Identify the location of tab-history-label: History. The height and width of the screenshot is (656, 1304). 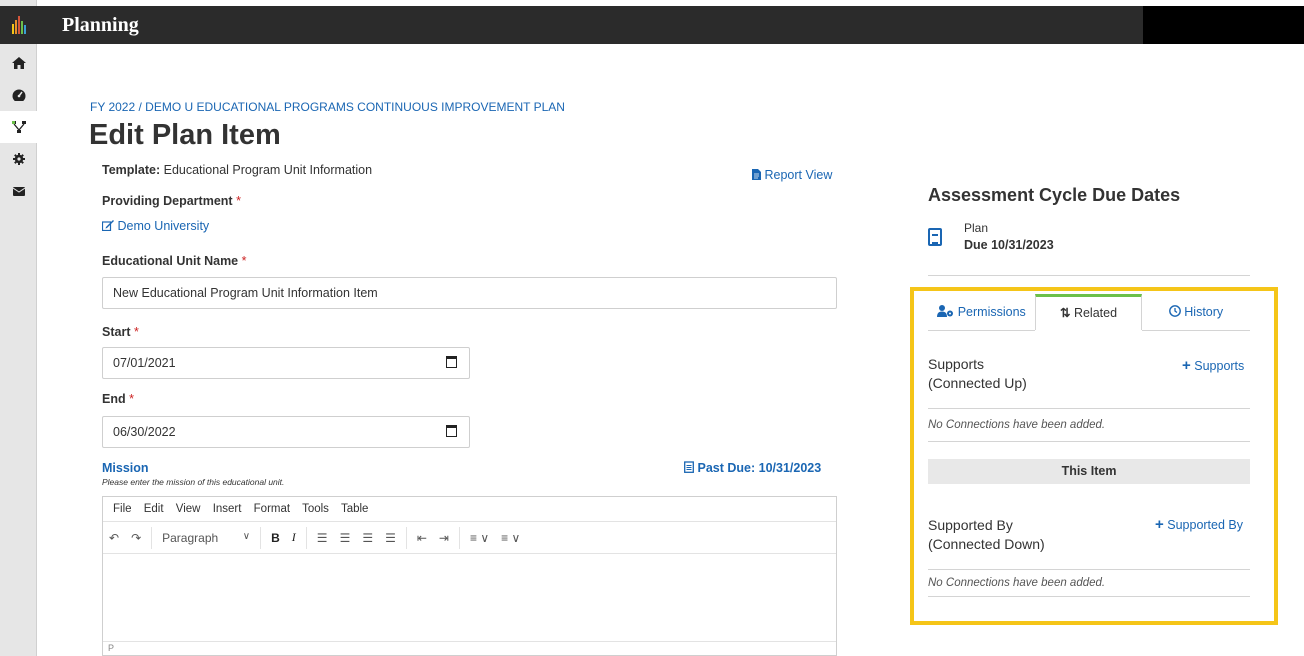
(1204, 312).